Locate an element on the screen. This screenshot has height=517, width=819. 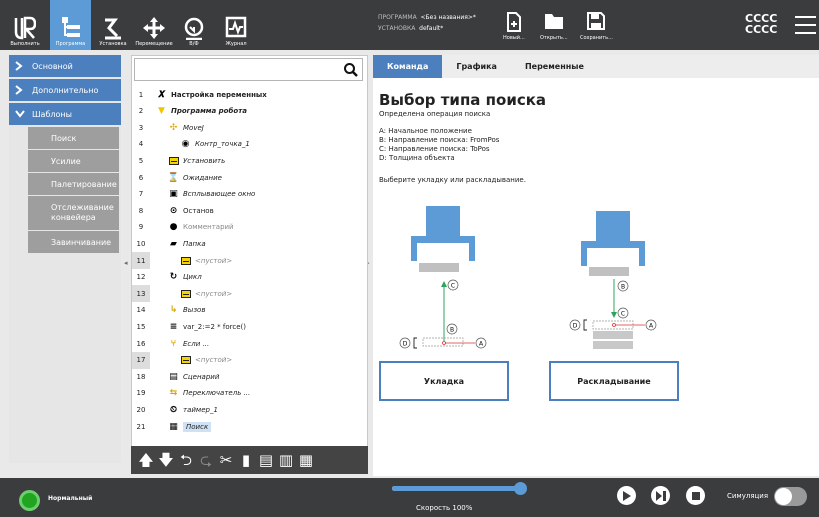
nav-installation-label: Установка is located at coordinates (113, 44).